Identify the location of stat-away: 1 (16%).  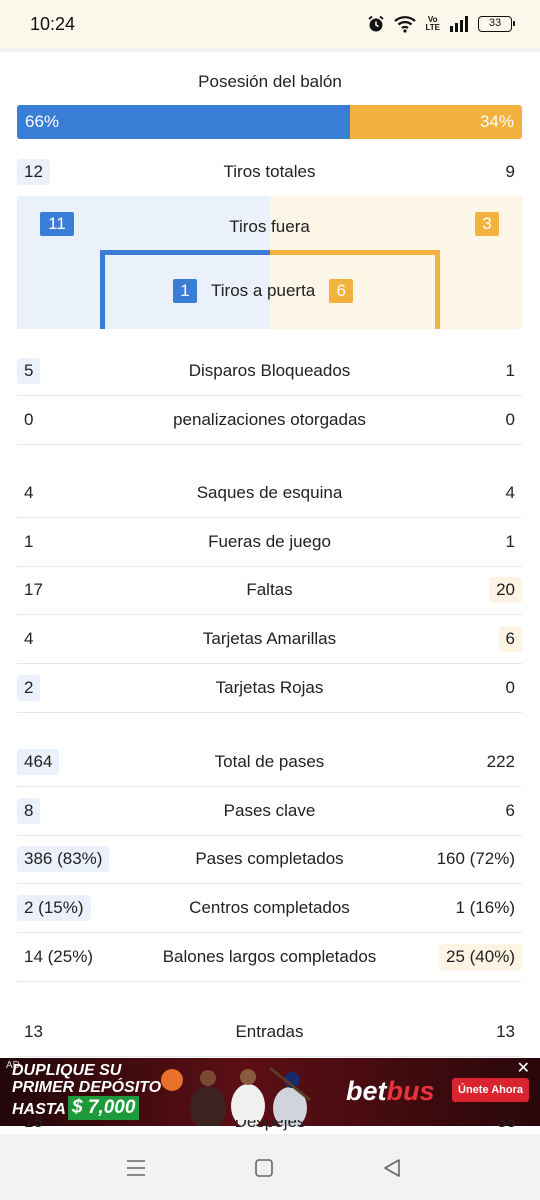
(485, 907).